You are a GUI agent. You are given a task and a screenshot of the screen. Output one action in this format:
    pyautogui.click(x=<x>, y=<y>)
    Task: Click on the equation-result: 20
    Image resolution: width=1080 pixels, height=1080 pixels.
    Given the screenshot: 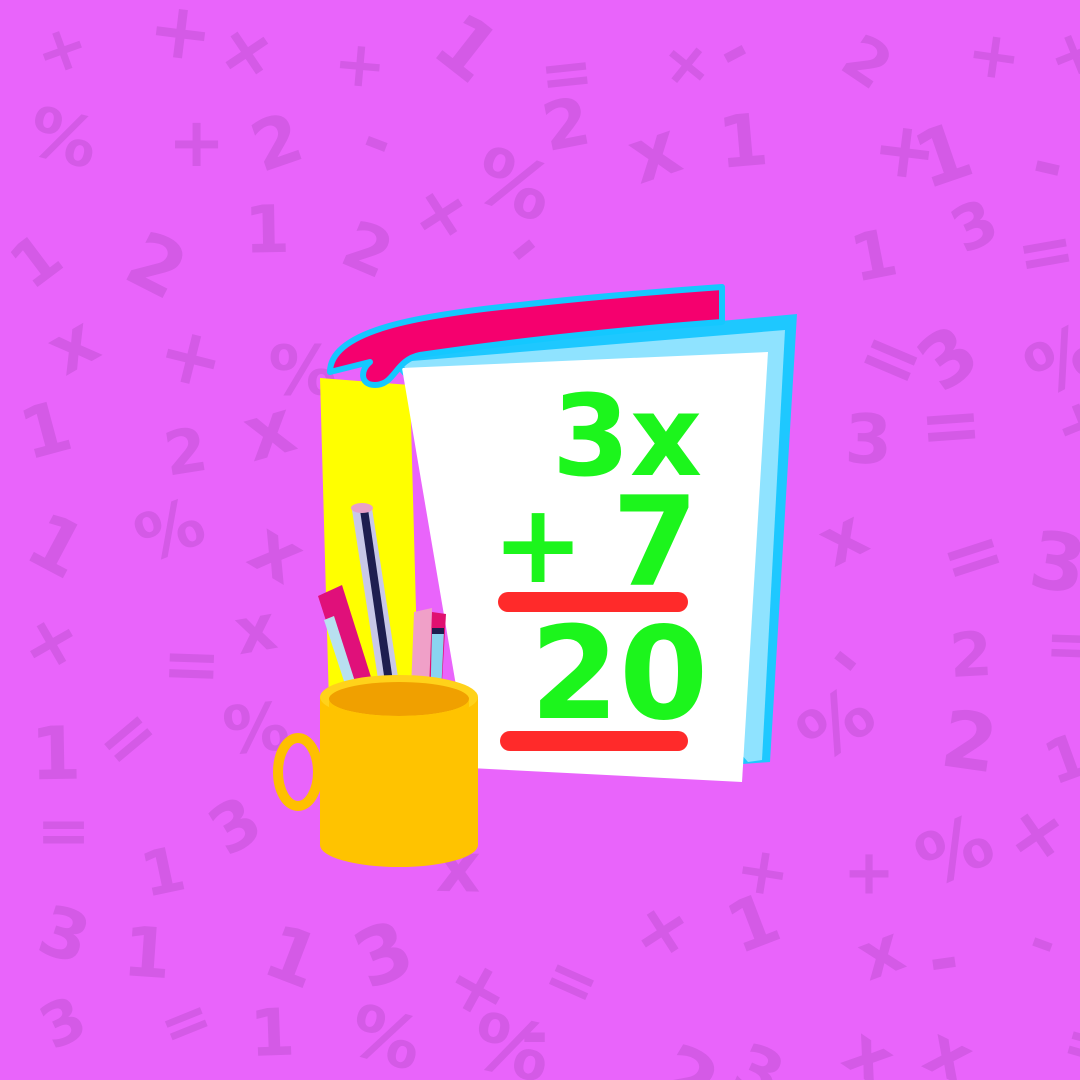 What is the action you would take?
    pyautogui.click(x=619, y=674)
    